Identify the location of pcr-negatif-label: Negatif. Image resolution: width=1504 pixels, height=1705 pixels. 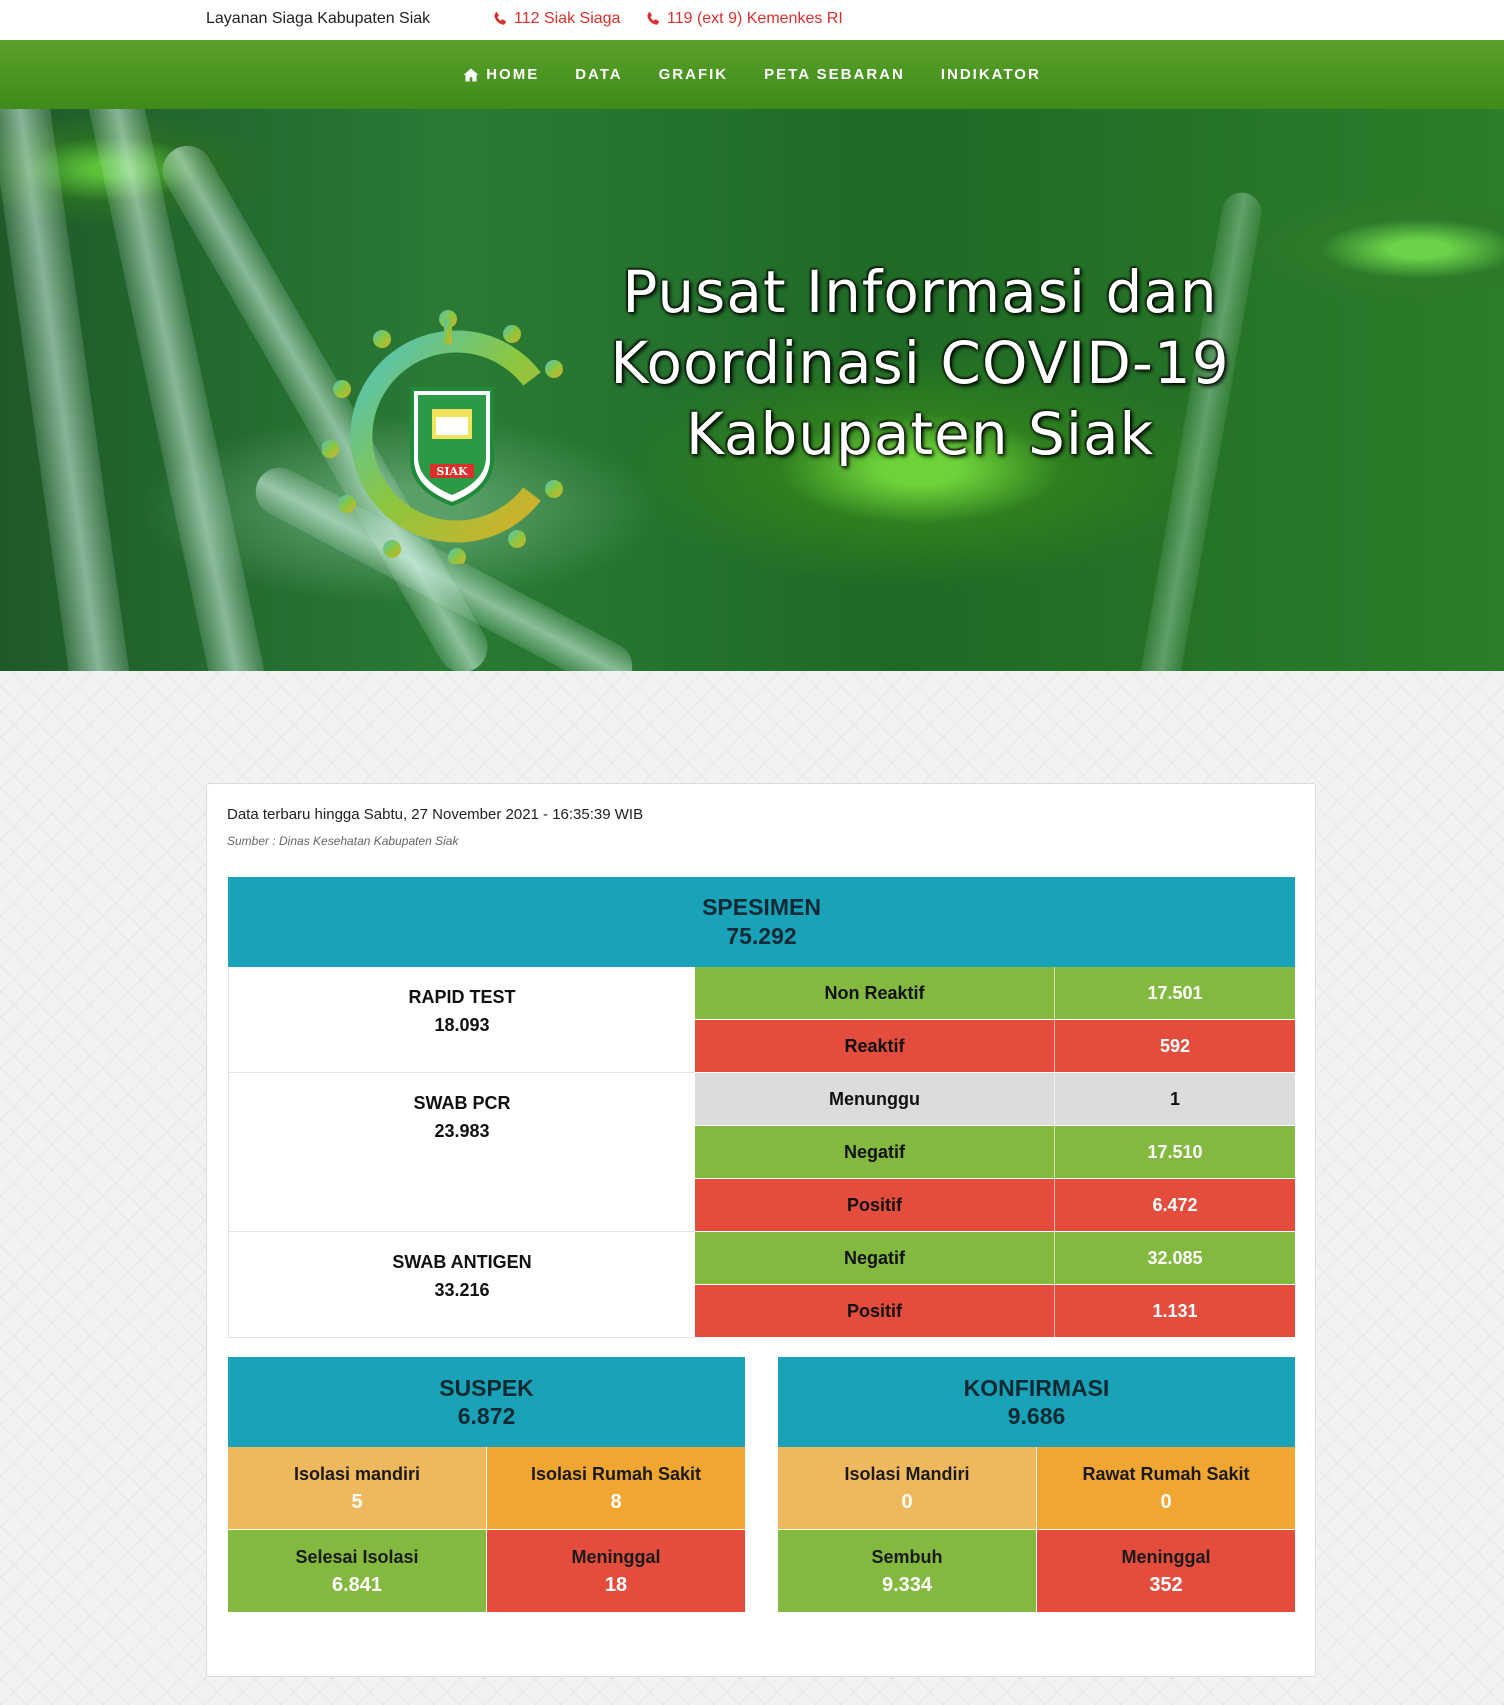
(875, 1152).